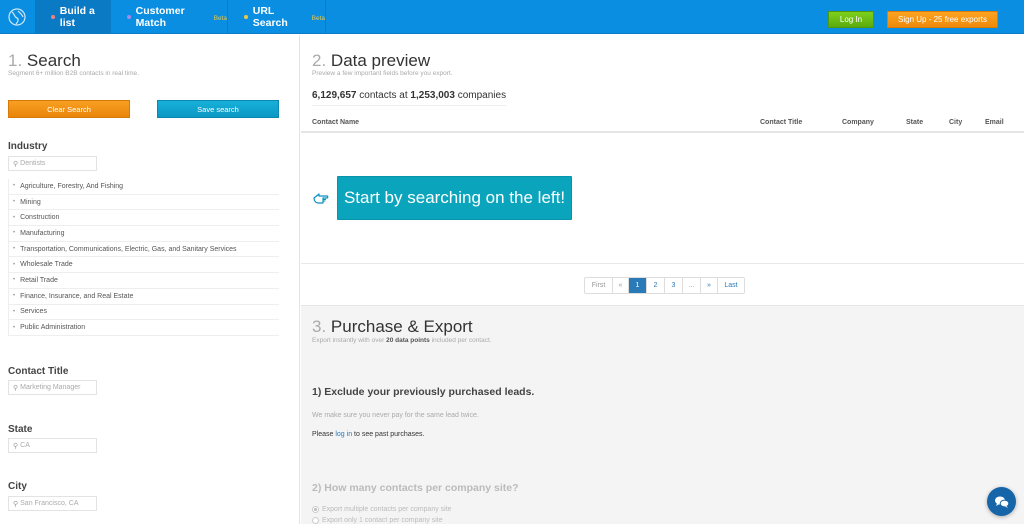 This screenshot has width=1024, height=524. What do you see at coordinates (144, 234) in the screenshot?
I see `industry-item: • Manufacturing` at bounding box center [144, 234].